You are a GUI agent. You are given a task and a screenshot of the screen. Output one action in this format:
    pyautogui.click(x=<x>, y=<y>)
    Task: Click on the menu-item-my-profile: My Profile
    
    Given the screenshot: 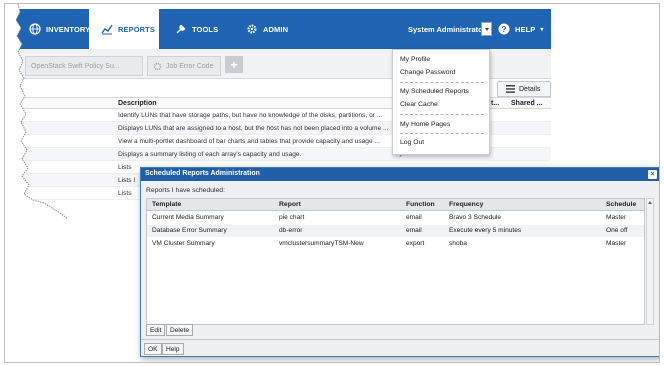 What is the action you would take?
    pyautogui.click(x=415, y=59)
    